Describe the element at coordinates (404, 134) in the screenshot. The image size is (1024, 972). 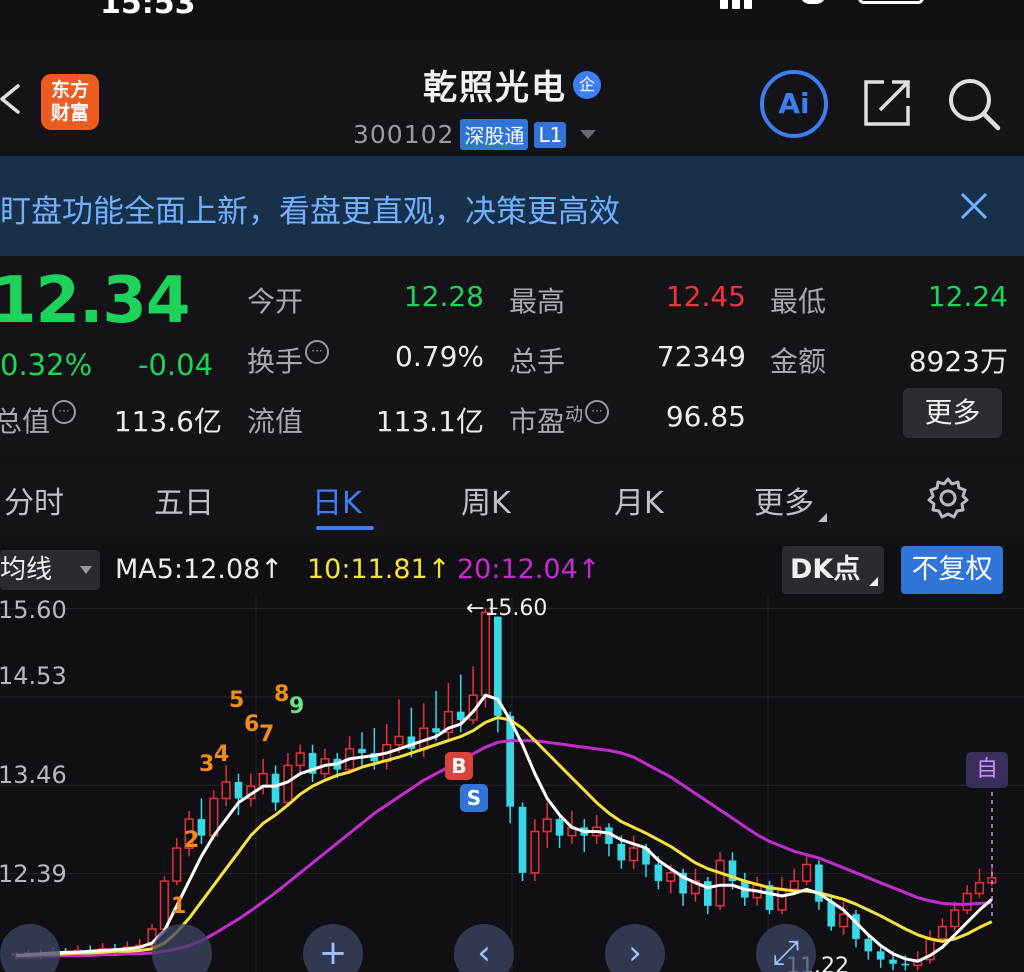
I see `stock-code: 300102` at that location.